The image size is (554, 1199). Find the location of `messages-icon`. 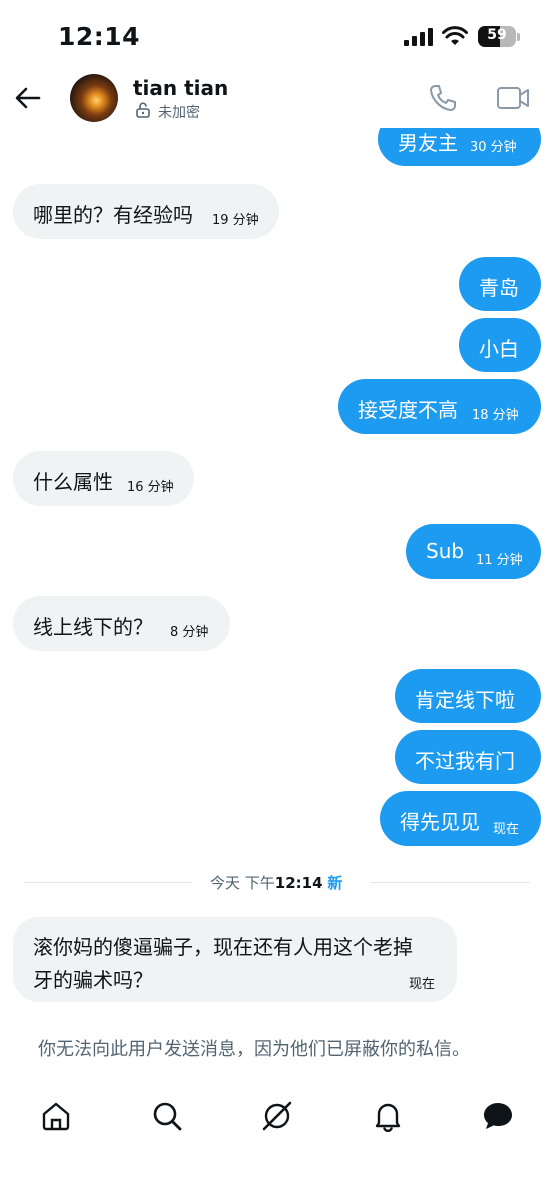

messages-icon is located at coordinates (498, 1116).